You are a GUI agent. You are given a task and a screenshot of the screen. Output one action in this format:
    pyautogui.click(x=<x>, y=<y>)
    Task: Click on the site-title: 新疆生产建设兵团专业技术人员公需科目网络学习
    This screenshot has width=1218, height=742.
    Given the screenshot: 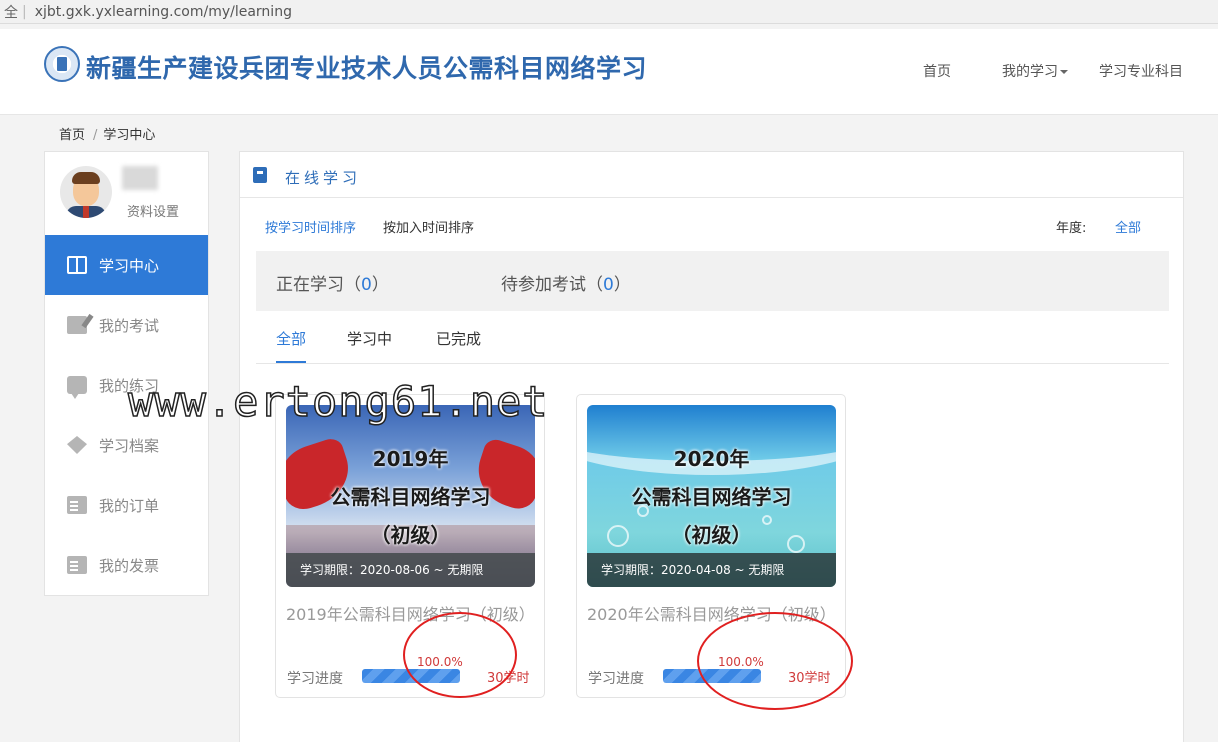 What is the action you would take?
    pyautogui.click(x=366, y=67)
    